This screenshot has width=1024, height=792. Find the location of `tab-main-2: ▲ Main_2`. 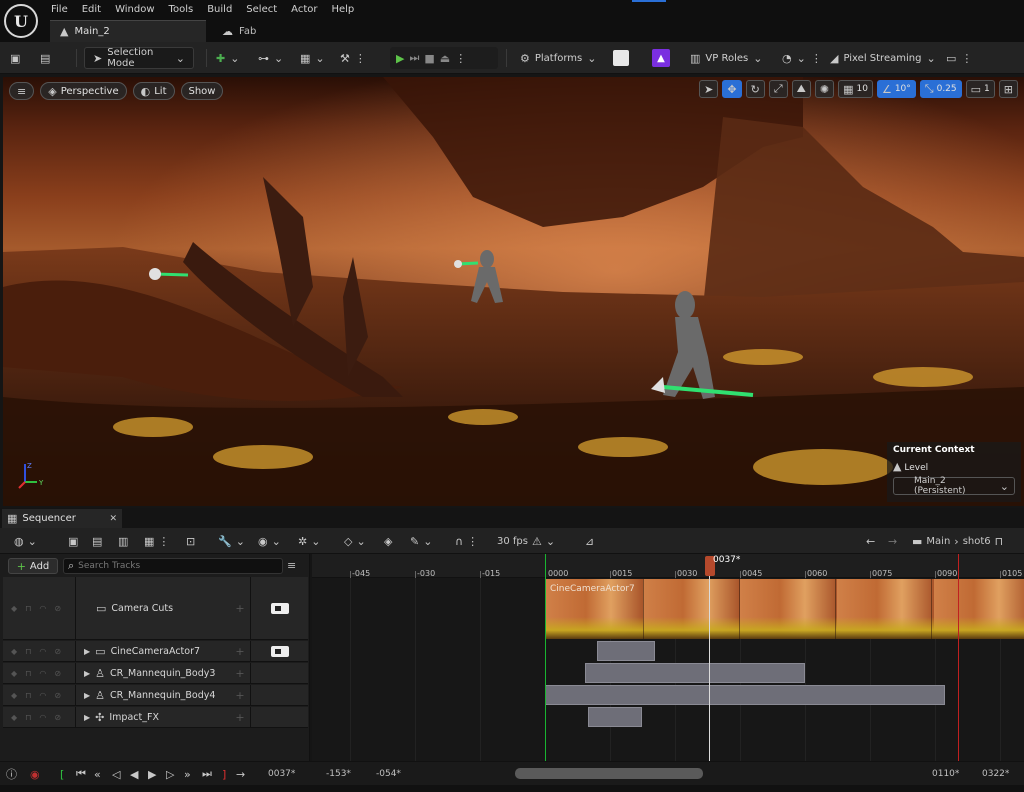

tab-main-2: ▲ Main_2 is located at coordinates (128, 31).